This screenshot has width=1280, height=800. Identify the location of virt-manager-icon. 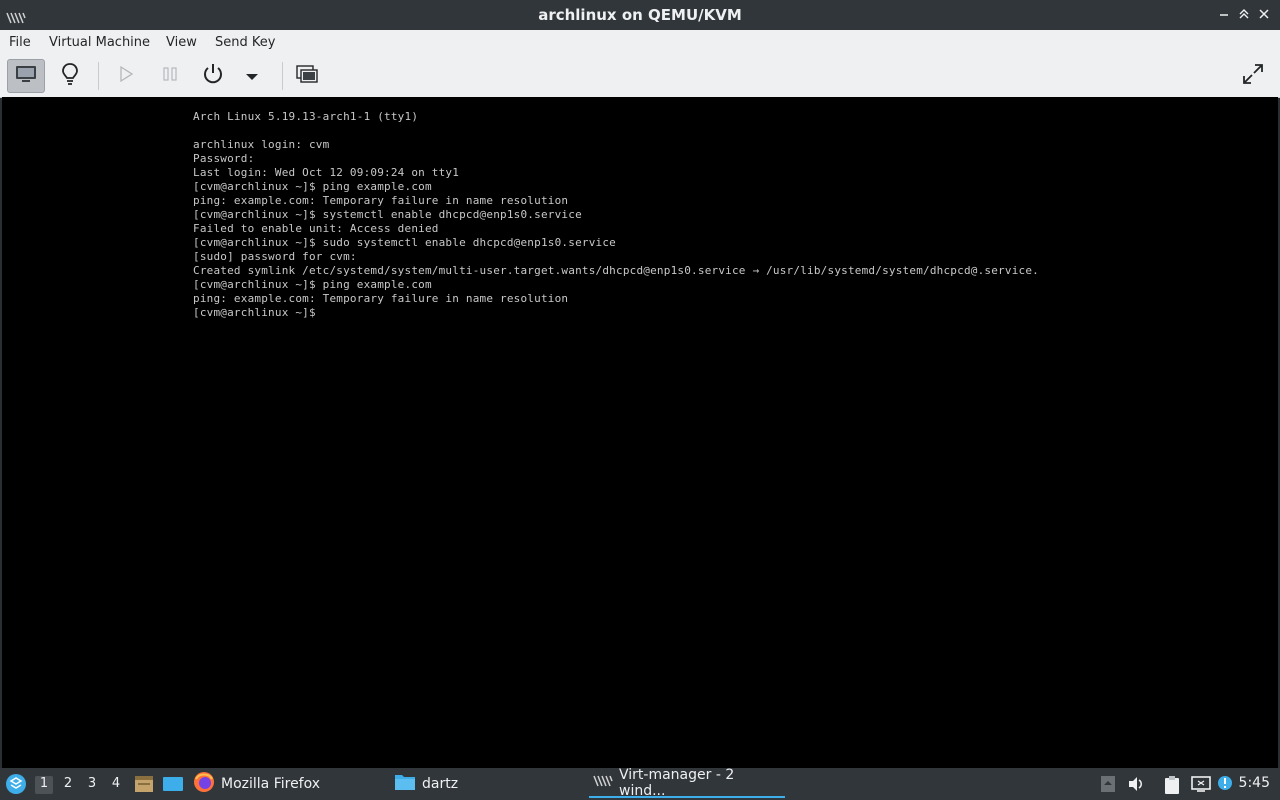
(603, 783).